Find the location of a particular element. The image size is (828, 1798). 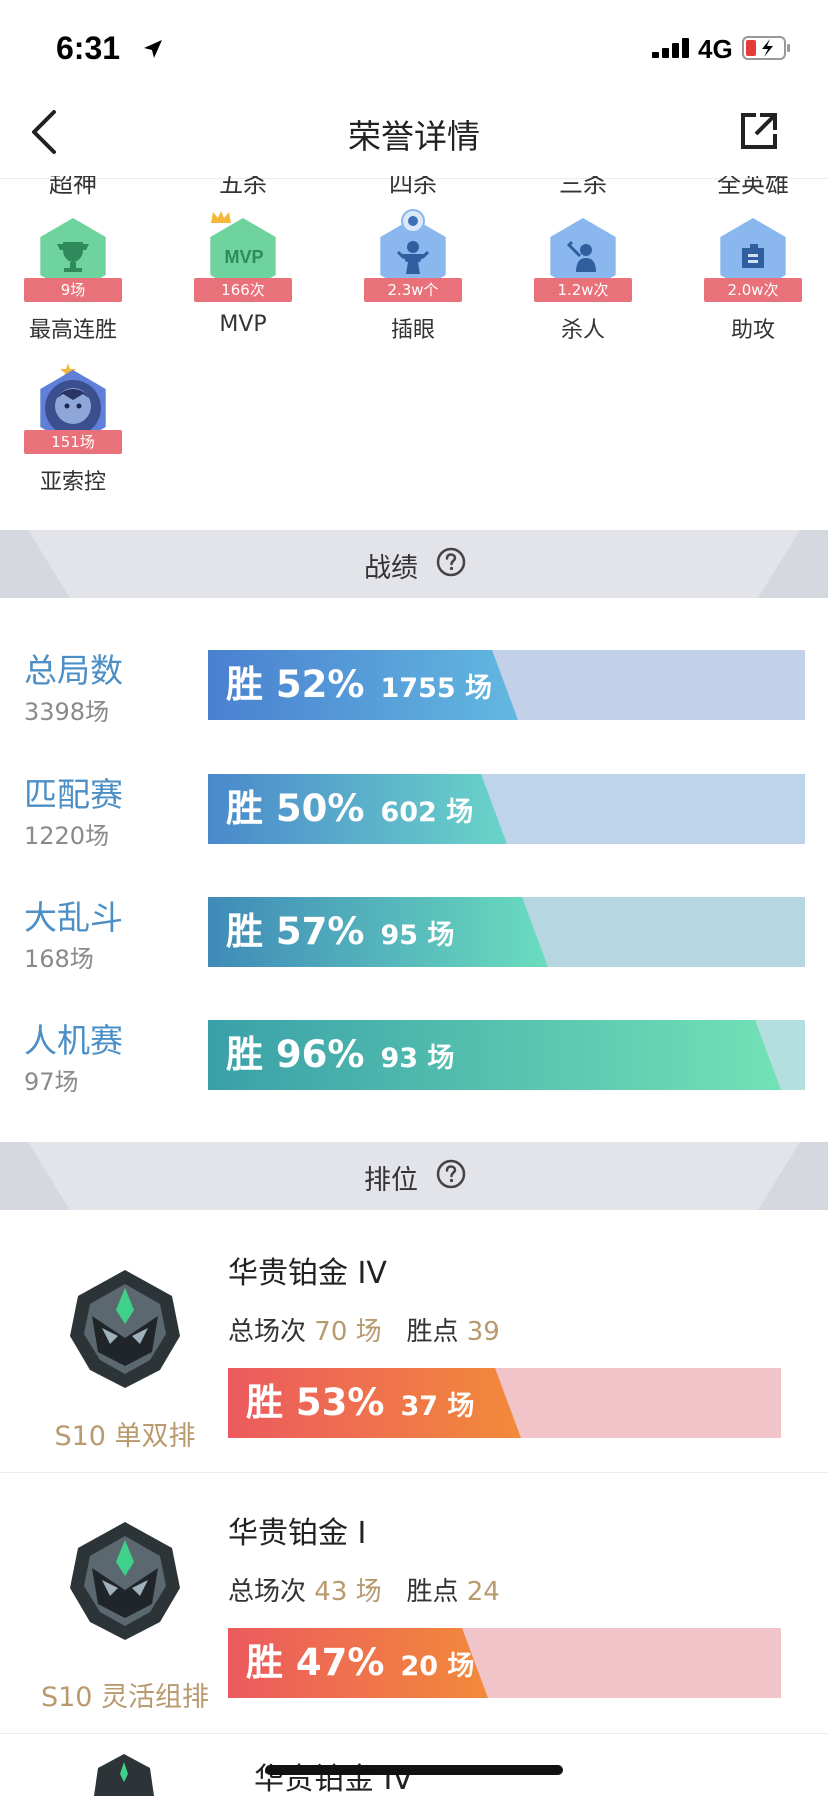

page-title: 荣誉详情 is located at coordinates (414, 136).